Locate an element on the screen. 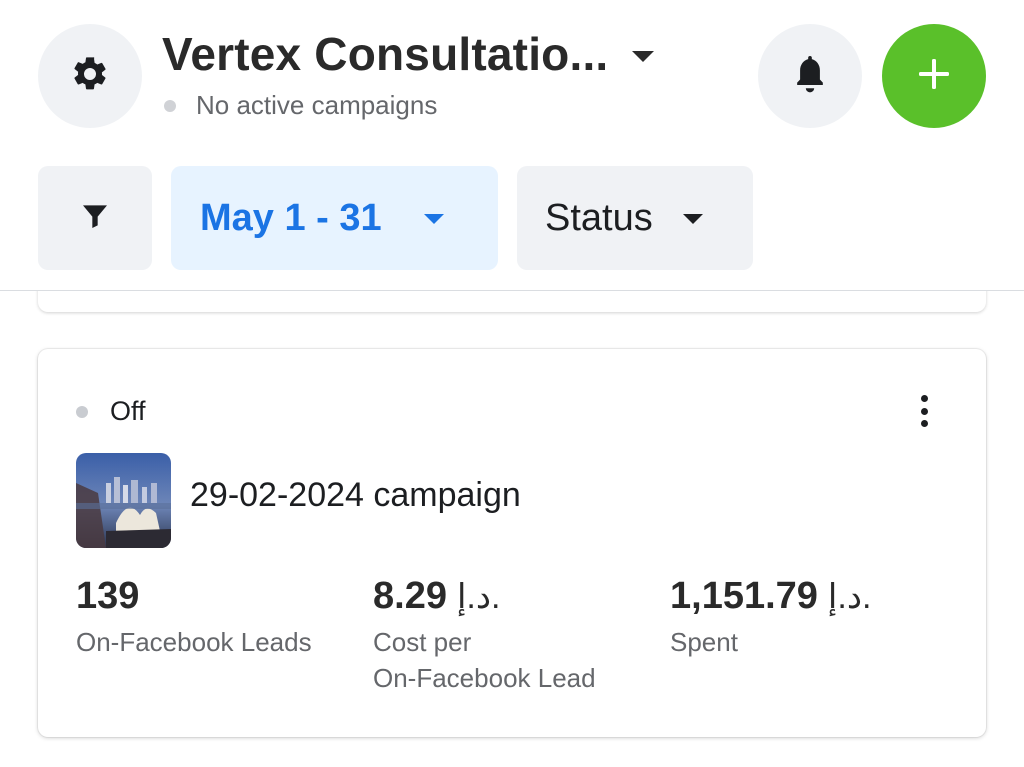  status-filter: Status is located at coordinates (635, 218).